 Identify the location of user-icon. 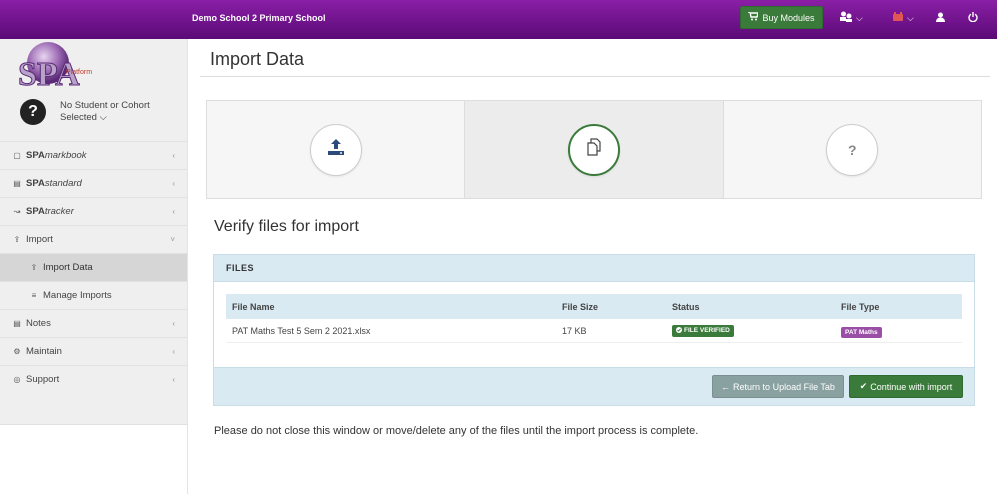
(940, 18).